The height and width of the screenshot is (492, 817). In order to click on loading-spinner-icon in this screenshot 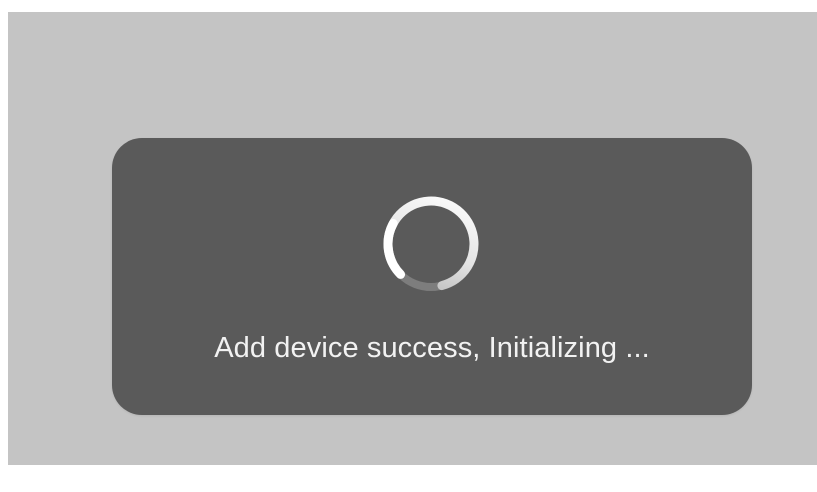, I will do `click(431, 244)`.